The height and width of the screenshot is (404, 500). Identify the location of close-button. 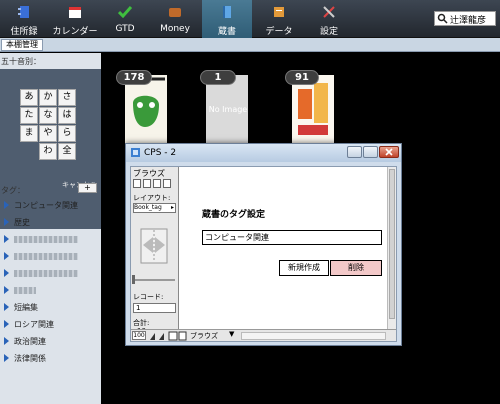
(389, 152).